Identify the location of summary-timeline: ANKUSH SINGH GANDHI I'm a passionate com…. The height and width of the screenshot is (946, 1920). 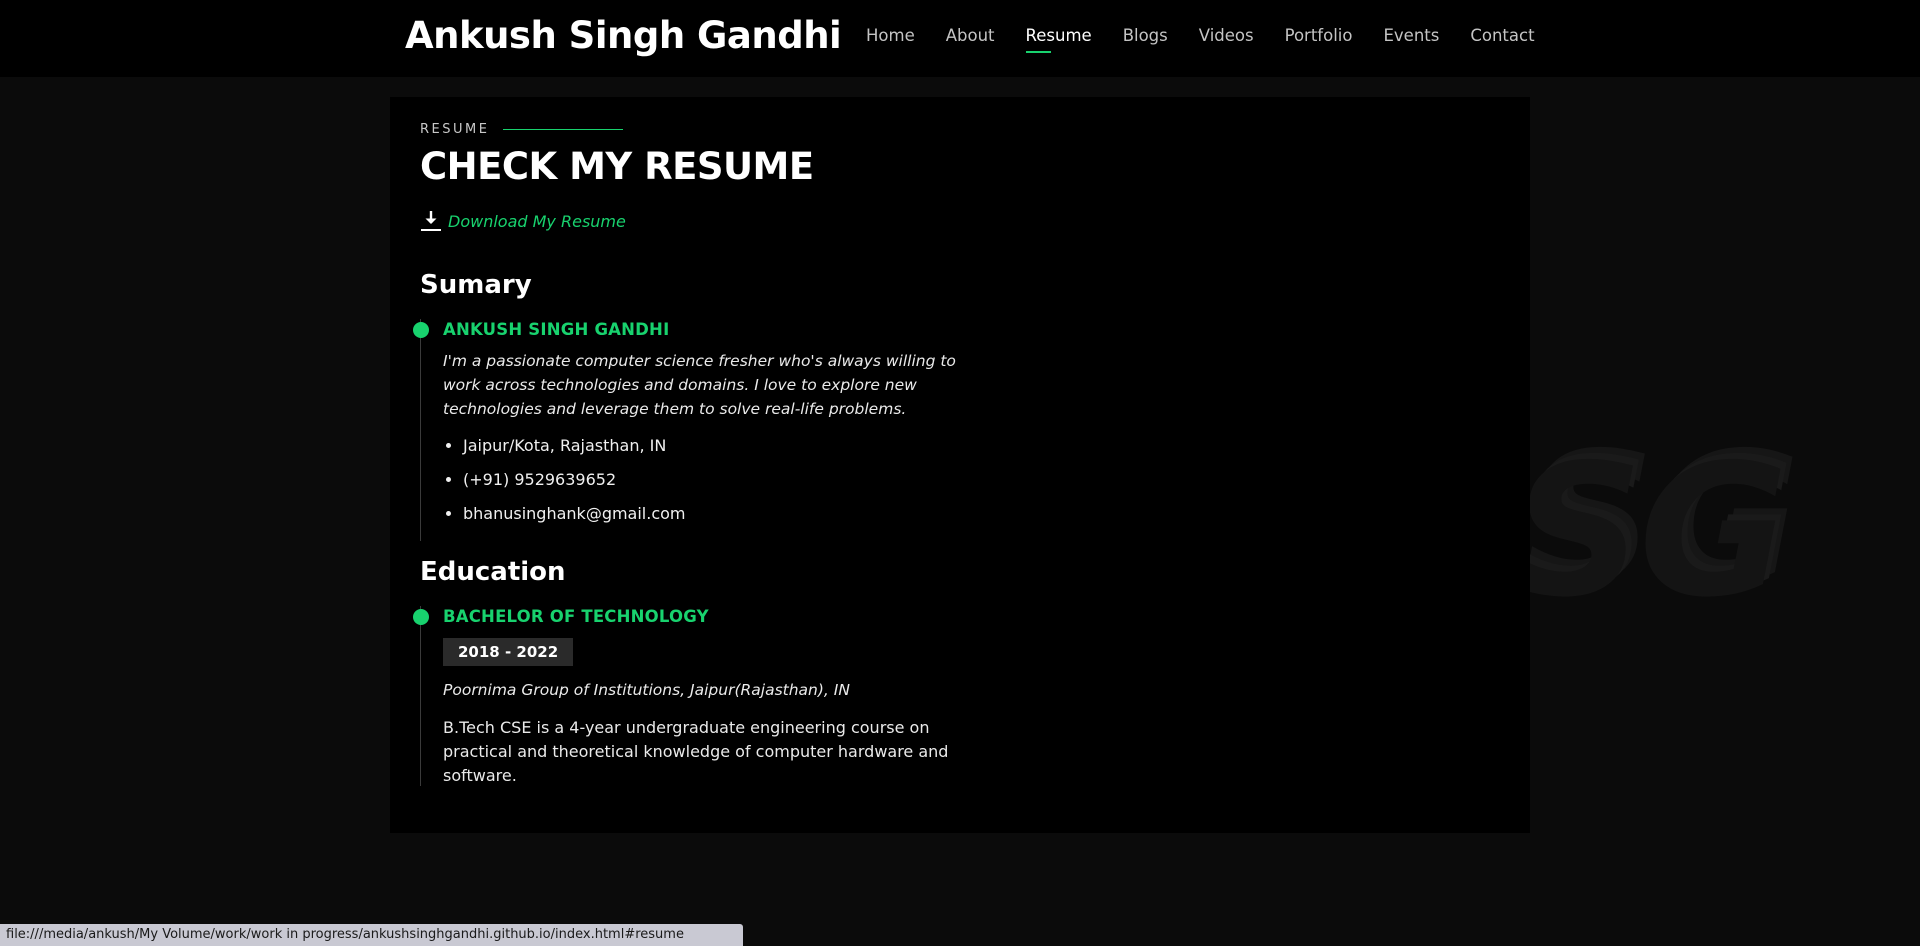
(686, 430).